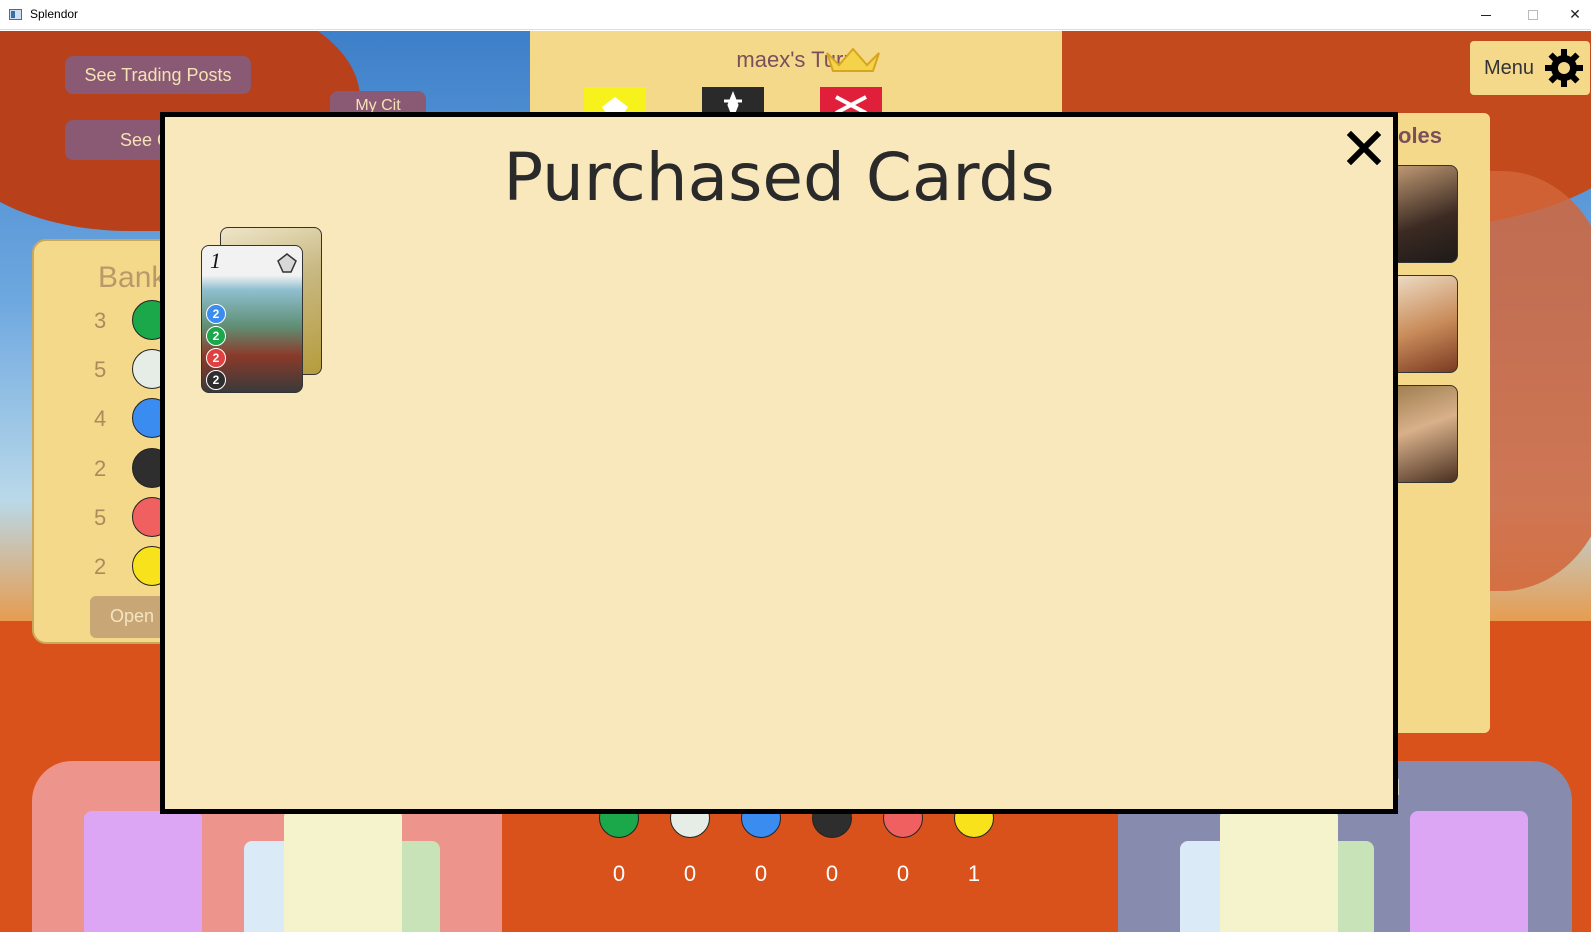 This screenshot has height=932, width=1591. What do you see at coordinates (216, 336) in the screenshot?
I see `card-cost-green: 2` at bounding box center [216, 336].